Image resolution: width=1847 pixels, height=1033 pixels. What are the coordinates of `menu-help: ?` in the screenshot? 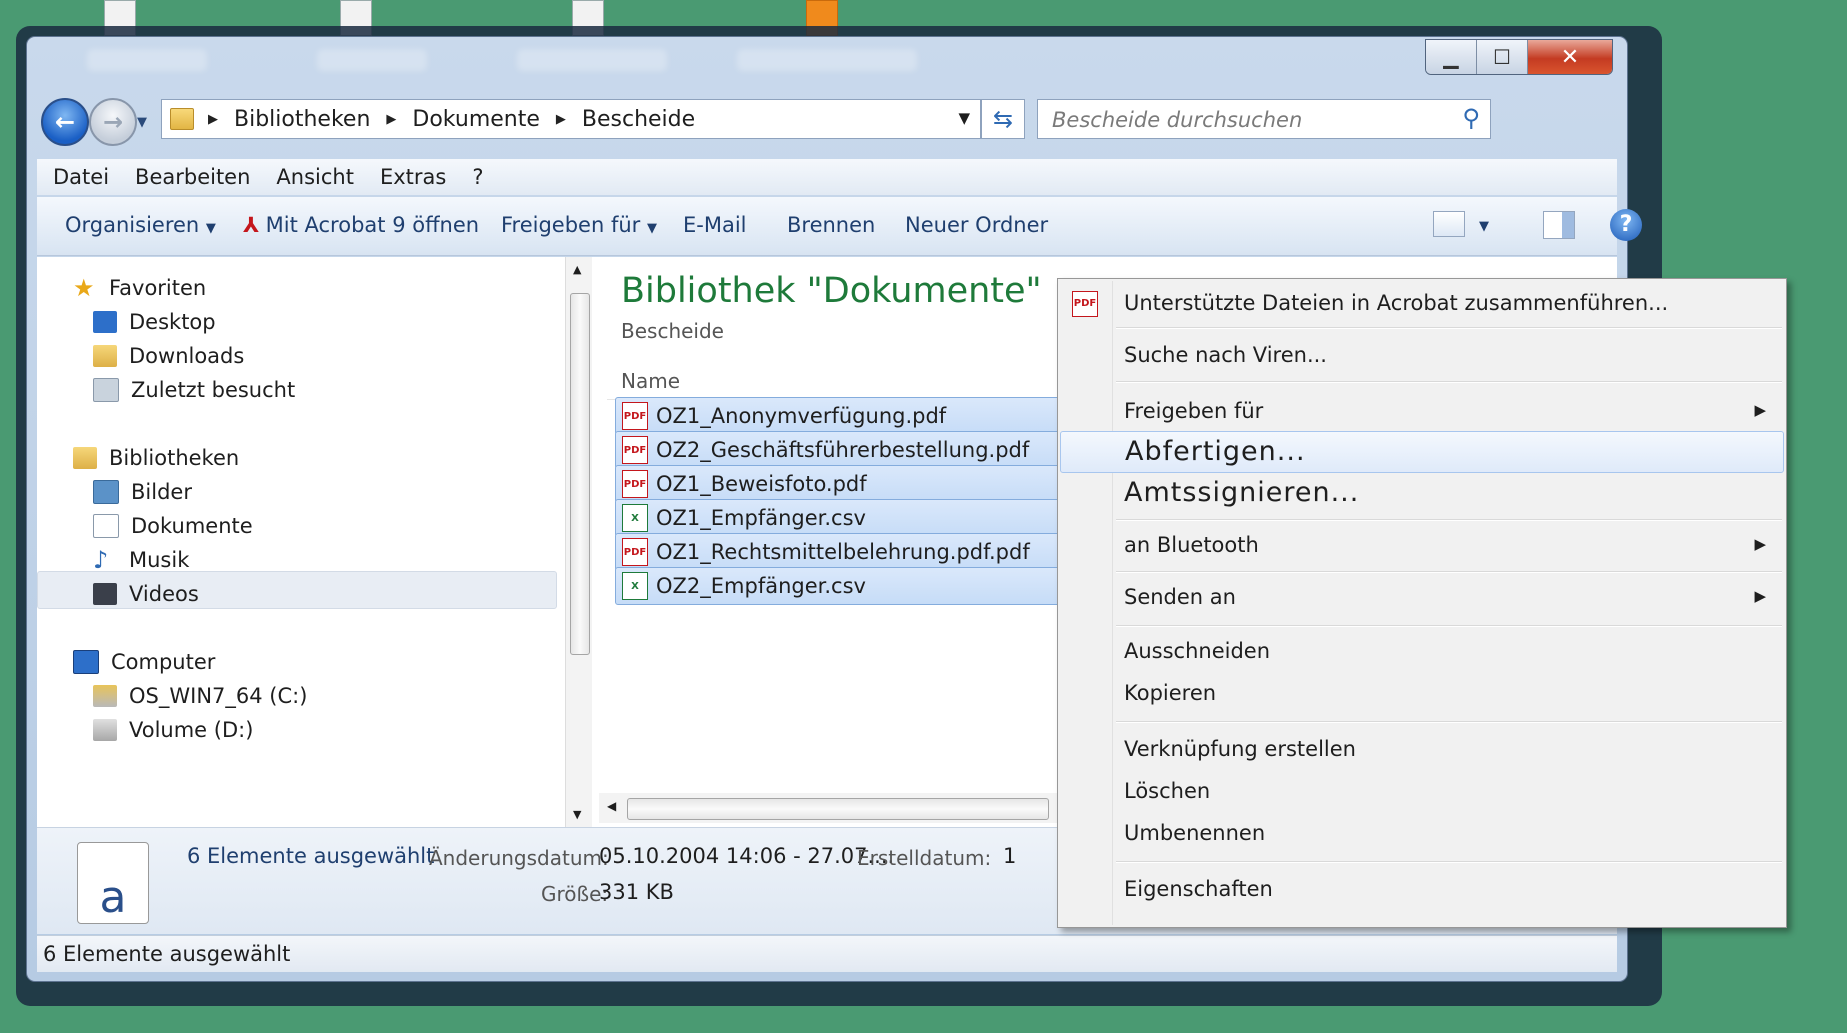 It's located at (477, 177).